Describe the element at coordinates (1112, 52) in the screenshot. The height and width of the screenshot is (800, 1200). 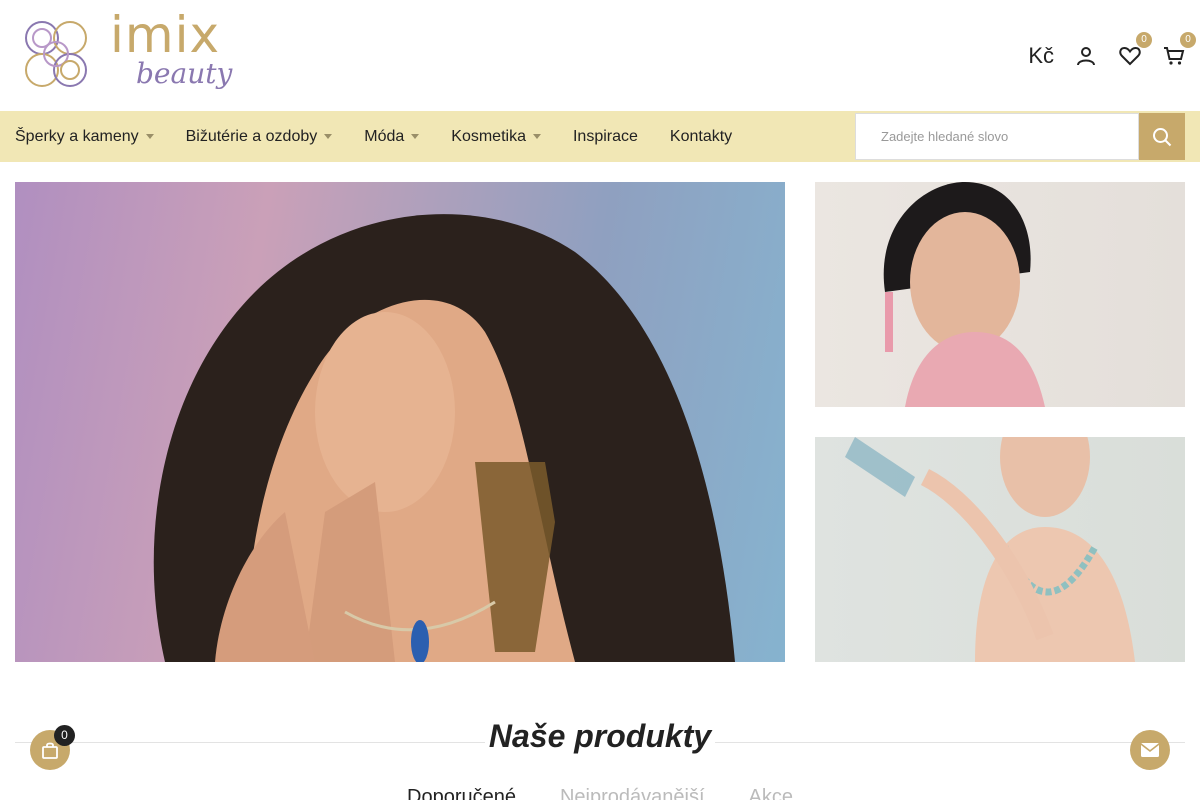
I see `header-actions: Kč 0 0` at that location.